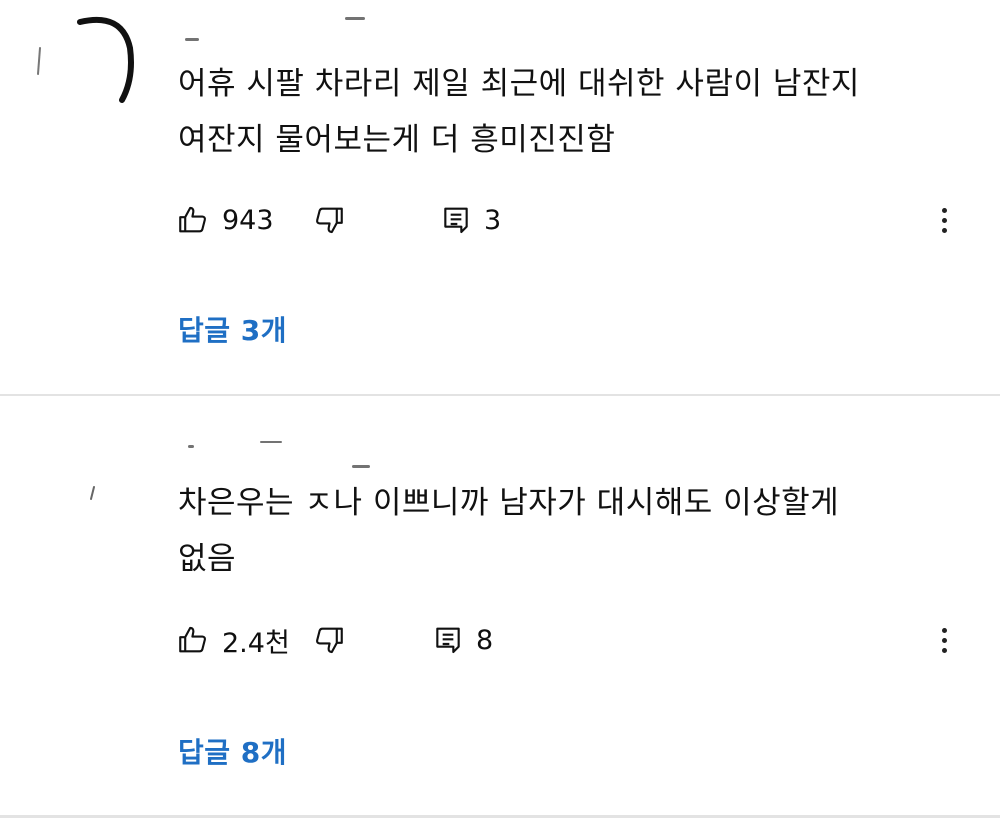 This screenshot has height=818, width=1000. What do you see at coordinates (397, 140) in the screenshot?
I see `comment-text-line: 여잔지 물어보는게 더 흥미진진함` at bounding box center [397, 140].